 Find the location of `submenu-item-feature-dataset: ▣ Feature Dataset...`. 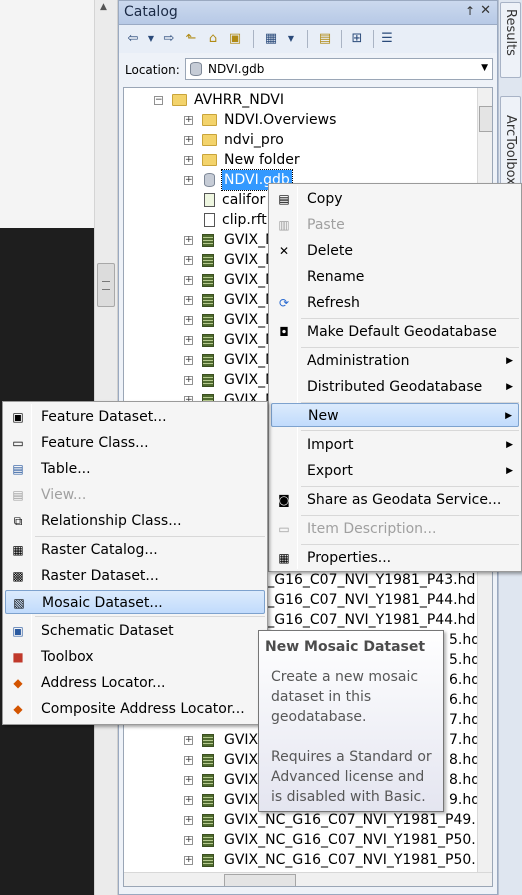

submenu-item-feature-dataset: ▣ Feature Dataset... is located at coordinates (135, 417).